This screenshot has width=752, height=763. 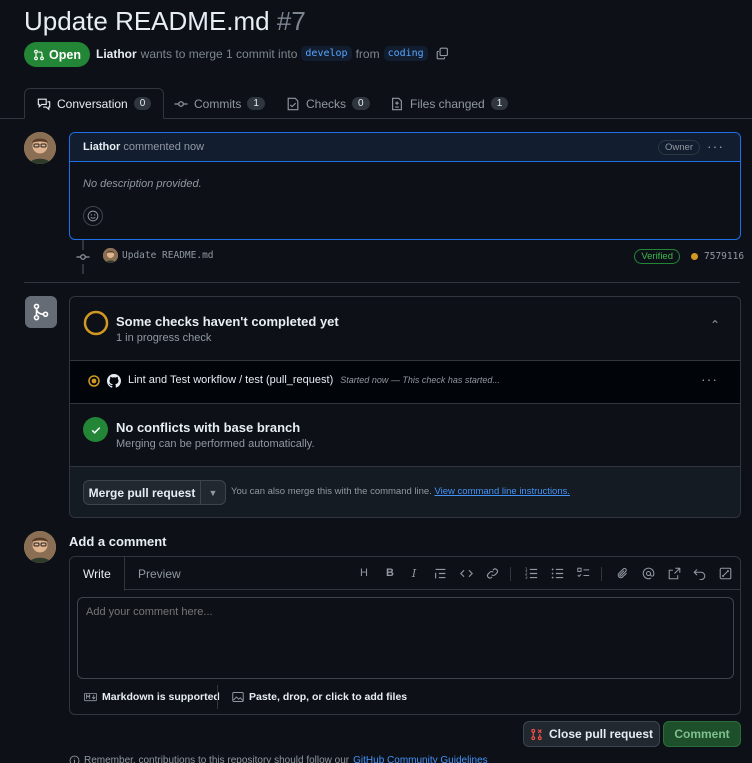 I want to click on comment-body: No description provided., so click(x=142, y=184).